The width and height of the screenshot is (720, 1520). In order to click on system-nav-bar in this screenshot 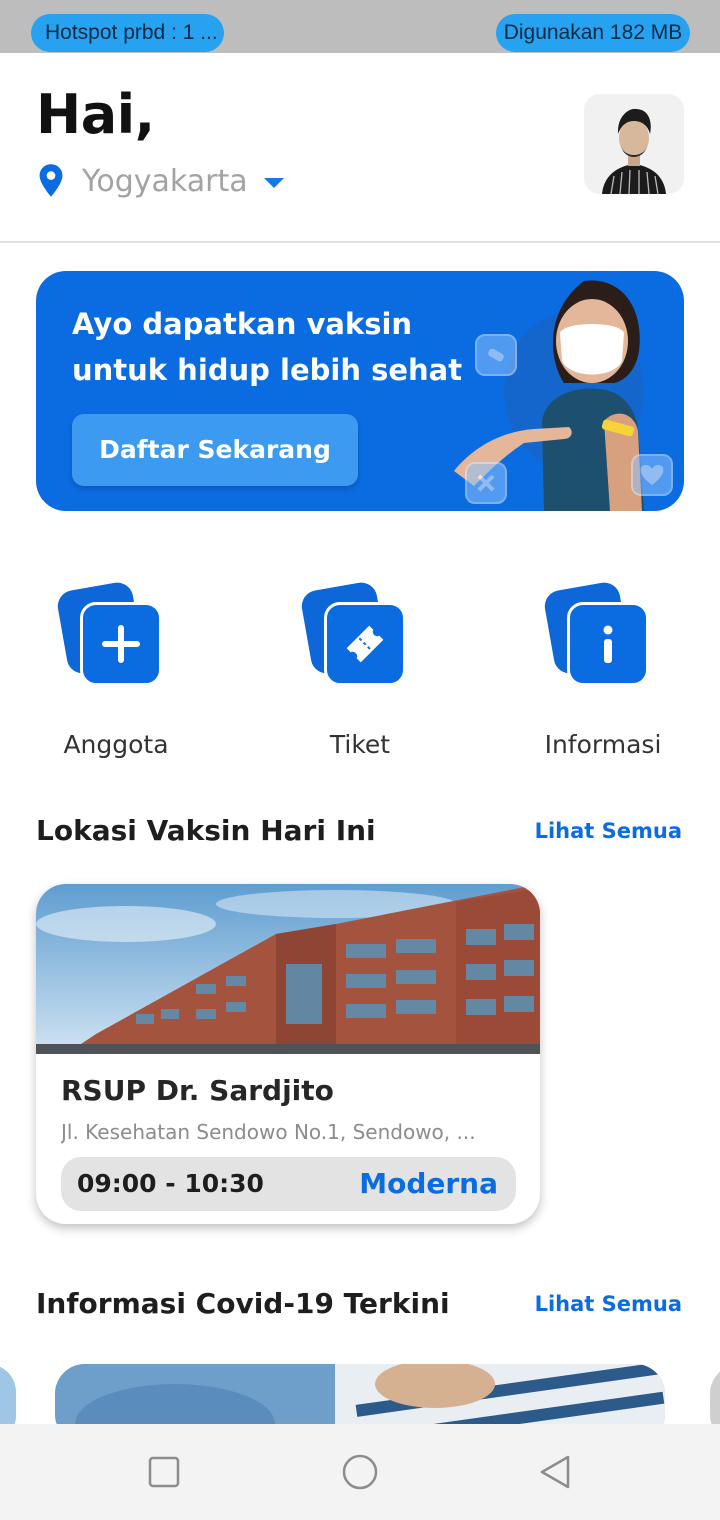, I will do `click(360, 1472)`.